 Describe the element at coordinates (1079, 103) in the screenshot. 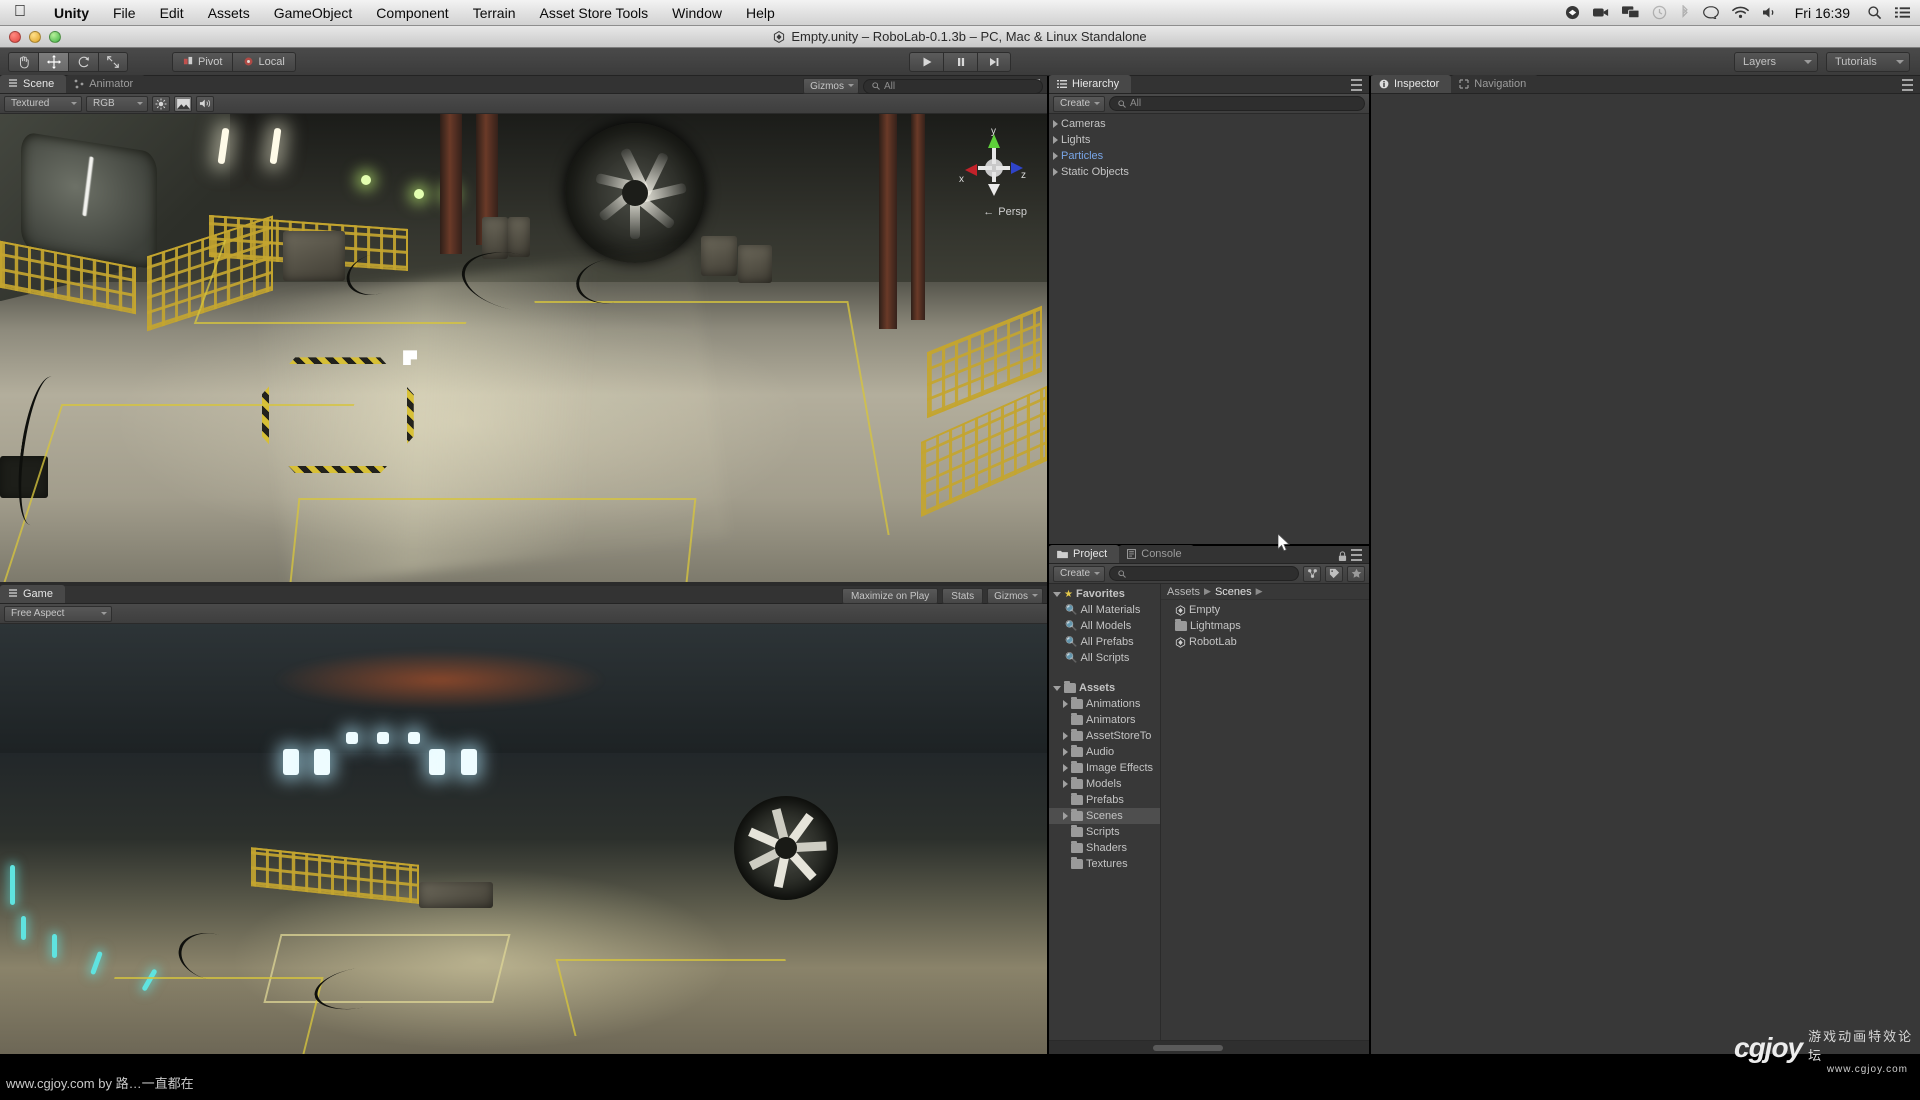

I see `hierarchy-create-button: Create` at that location.